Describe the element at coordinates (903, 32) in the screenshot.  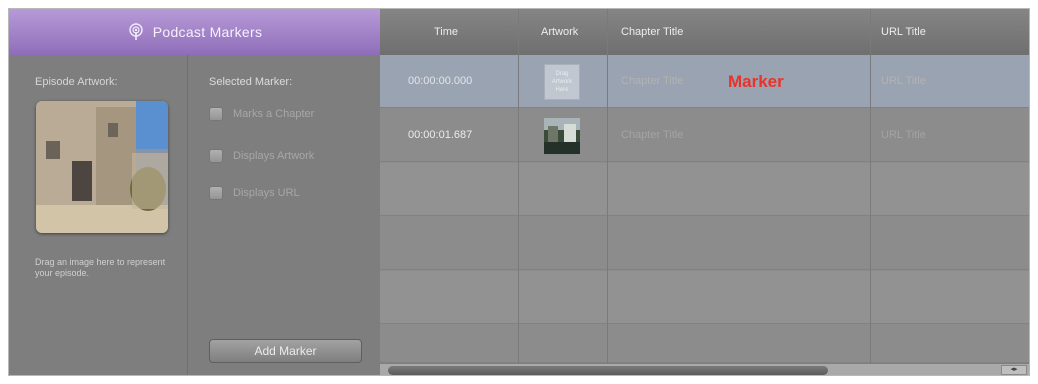
I see `column-header-url-title: URL Title` at that location.